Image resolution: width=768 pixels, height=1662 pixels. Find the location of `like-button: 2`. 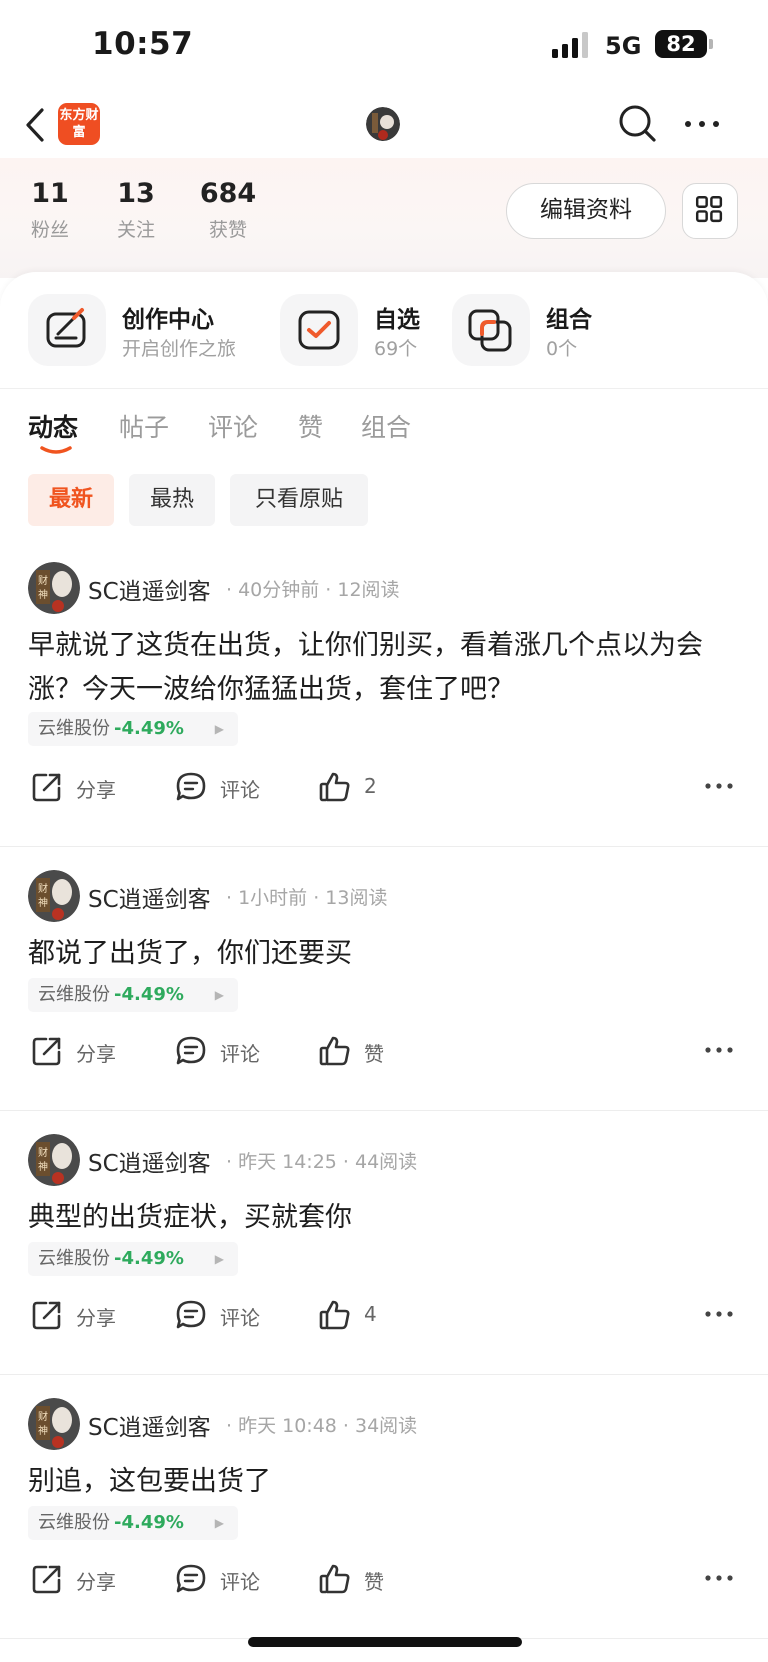

like-button: 2 is located at coordinates (358, 786).